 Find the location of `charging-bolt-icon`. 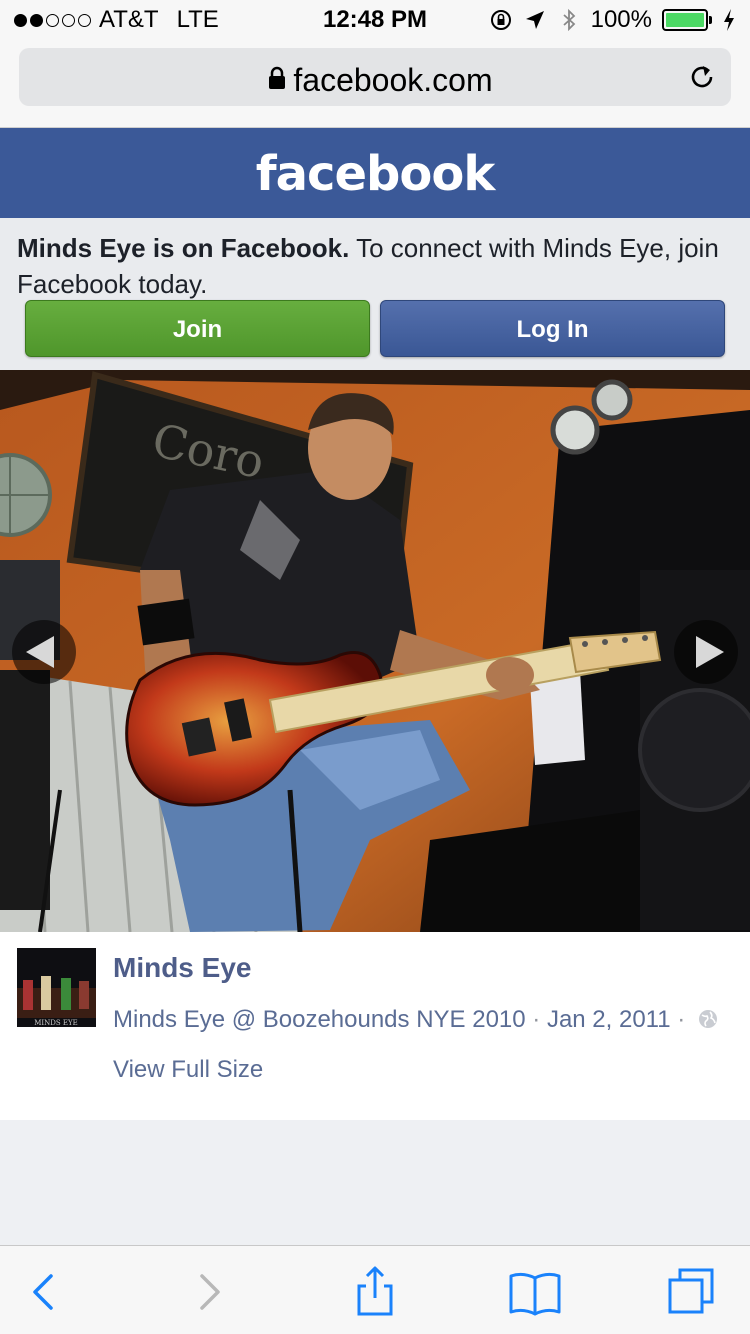

charging-bolt-icon is located at coordinates (729, 20).